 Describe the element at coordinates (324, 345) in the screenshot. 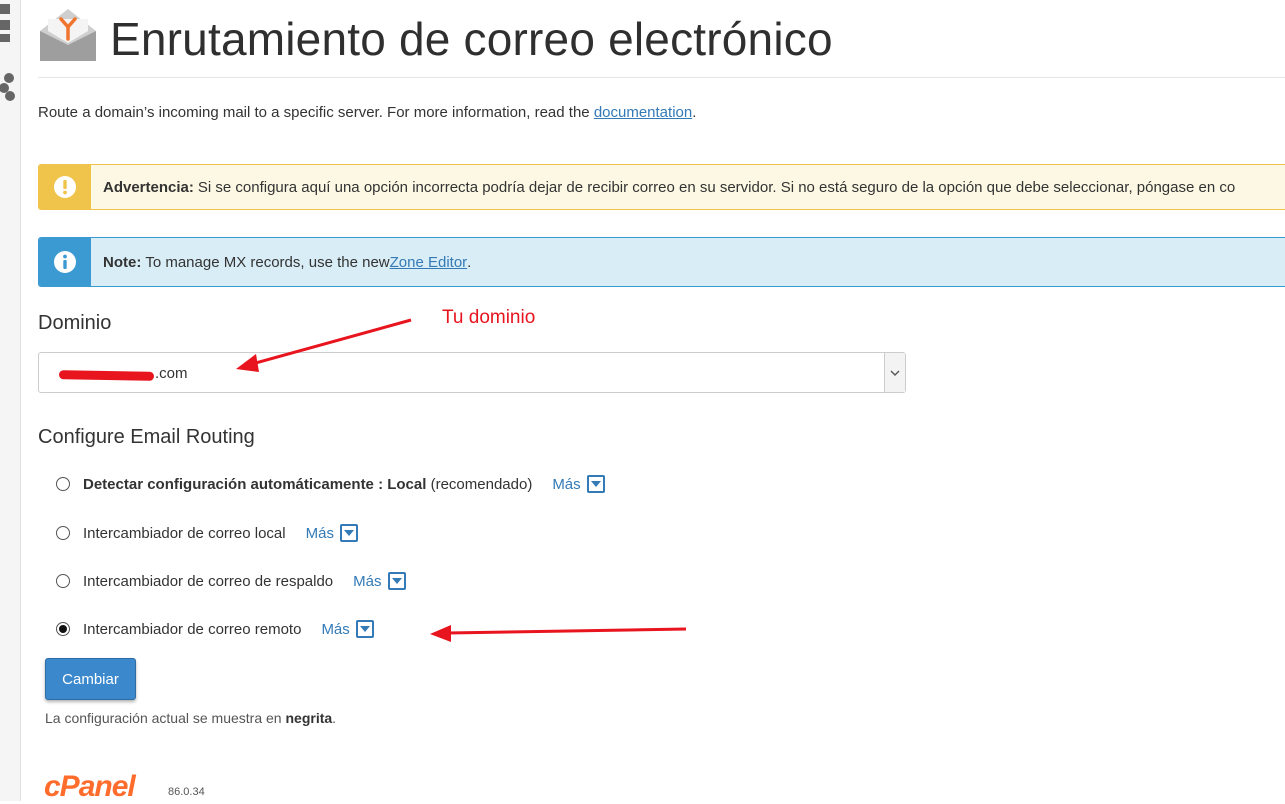

I see `arrow-to-domain` at that location.